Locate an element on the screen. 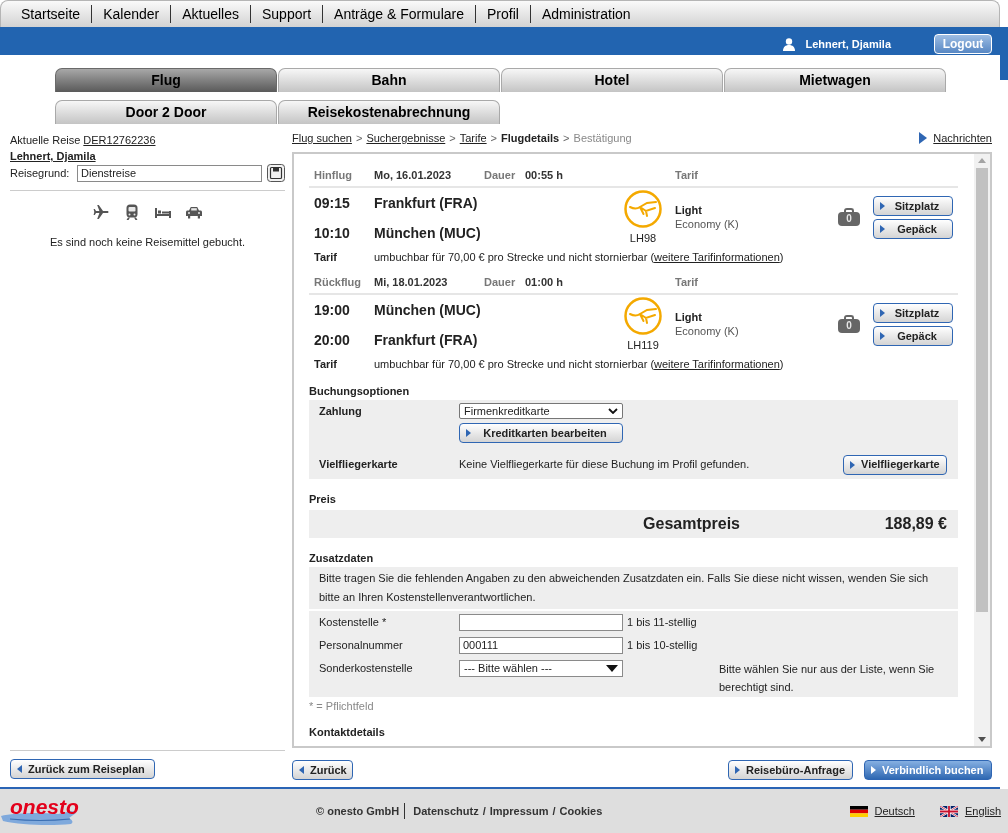  breadcrumb-link: Tarife is located at coordinates (473, 138).